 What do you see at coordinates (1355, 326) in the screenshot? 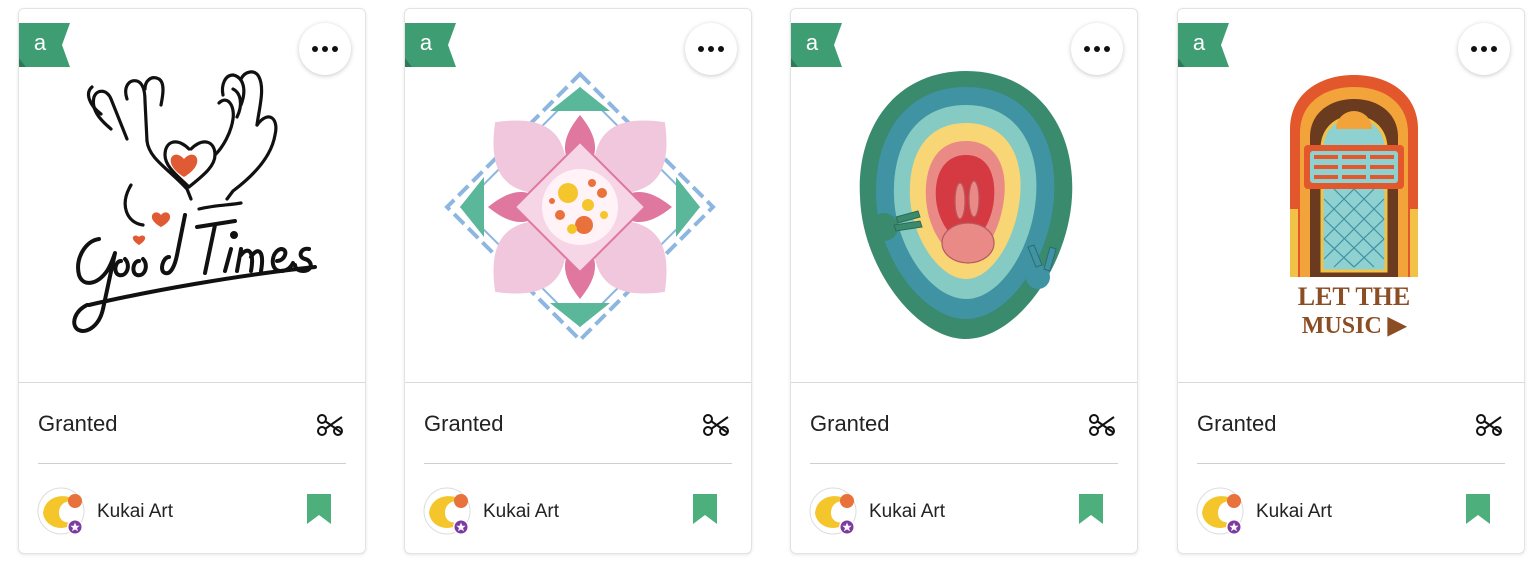
I see `art-text-line2: MUSIC ▶` at bounding box center [1355, 326].